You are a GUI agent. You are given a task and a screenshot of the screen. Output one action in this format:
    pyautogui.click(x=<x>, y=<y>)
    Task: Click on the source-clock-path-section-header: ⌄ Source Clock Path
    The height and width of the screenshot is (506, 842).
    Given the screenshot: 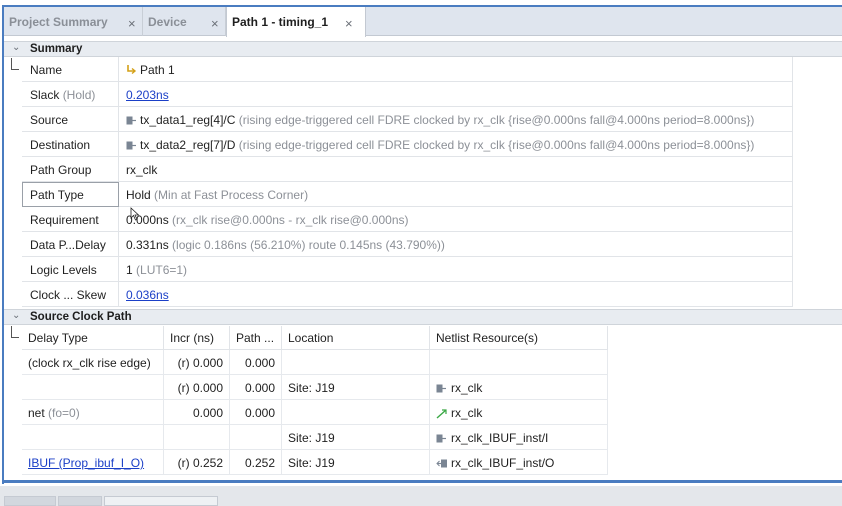 What is the action you would take?
    pyautogui.click(x=423, y=317)
    